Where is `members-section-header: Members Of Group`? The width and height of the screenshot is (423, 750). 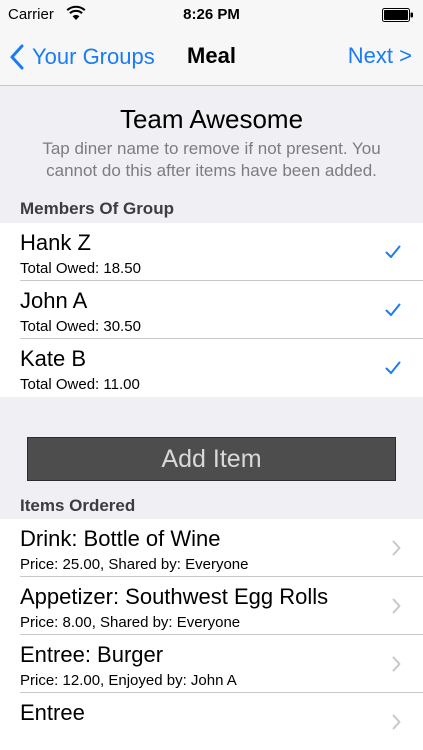 members-section-header: Members Of Group is located at coordinates (211, 209).